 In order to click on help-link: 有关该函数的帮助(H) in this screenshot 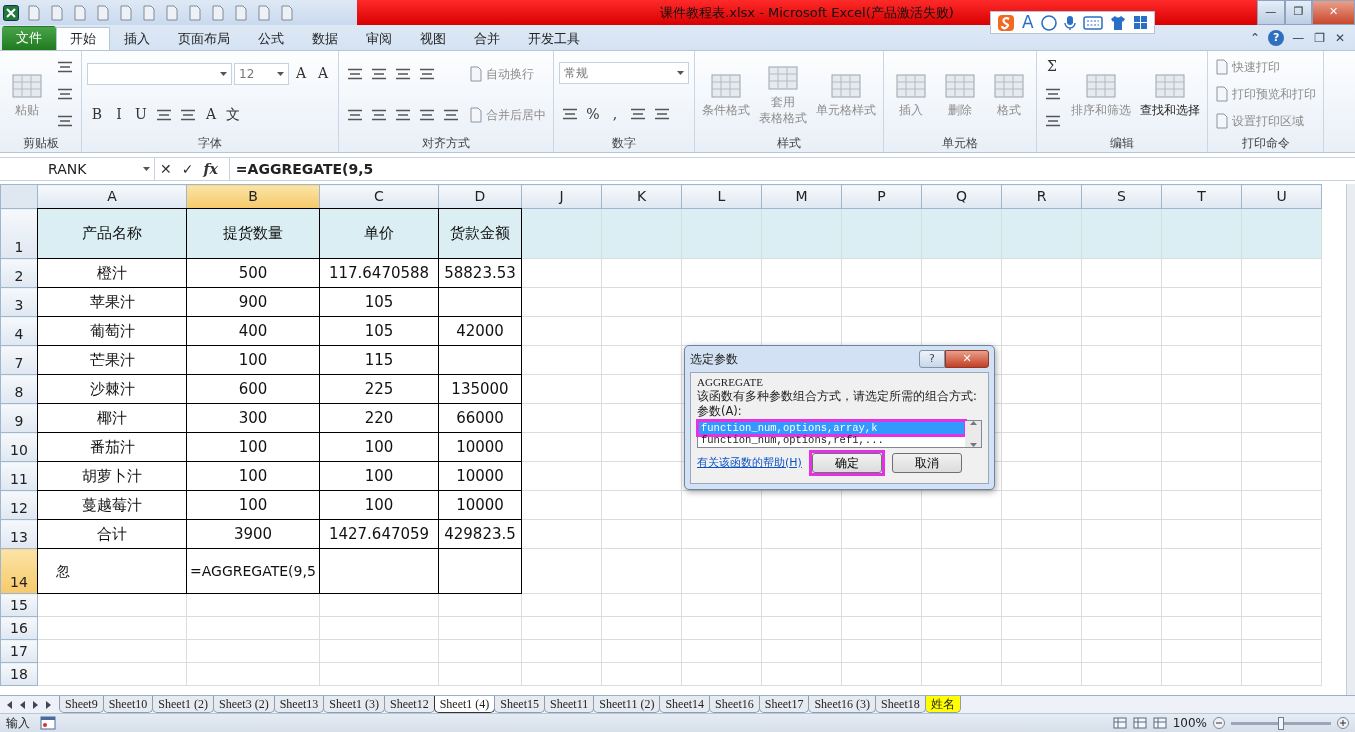, I will do `click(749, 463)`.